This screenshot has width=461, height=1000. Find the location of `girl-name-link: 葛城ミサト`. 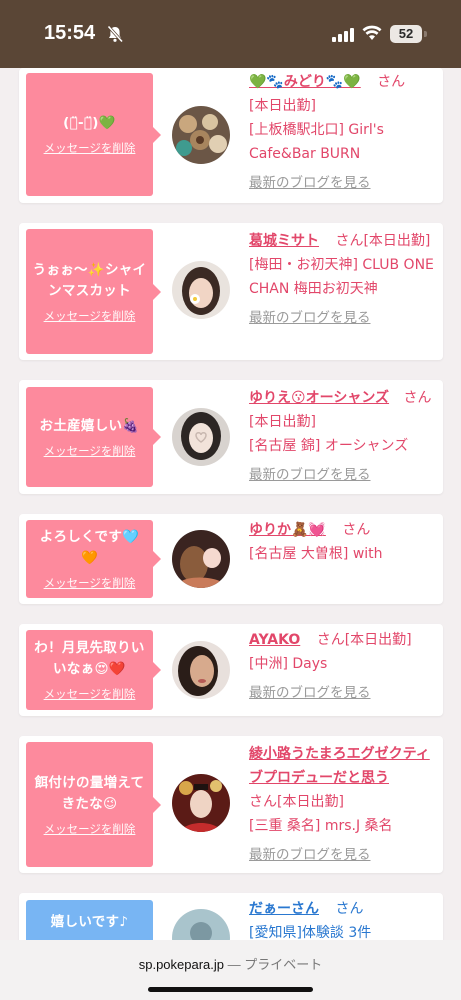

girl-name-link: 葛城ミサト is located at coordinates (284, 241).